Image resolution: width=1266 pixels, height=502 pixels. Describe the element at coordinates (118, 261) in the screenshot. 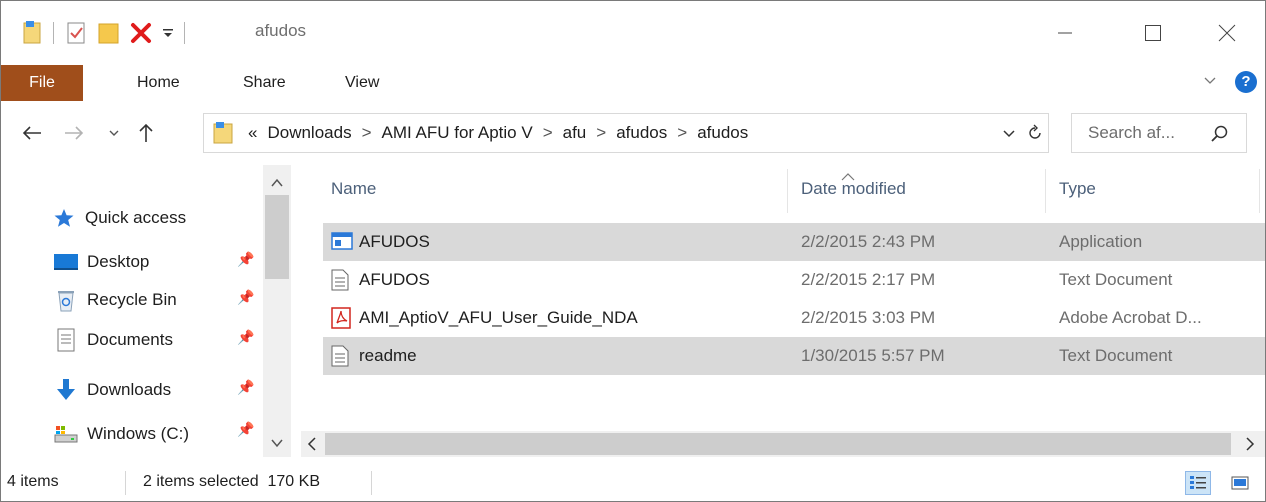

I see `nav-item-label: Desktop` at that location.